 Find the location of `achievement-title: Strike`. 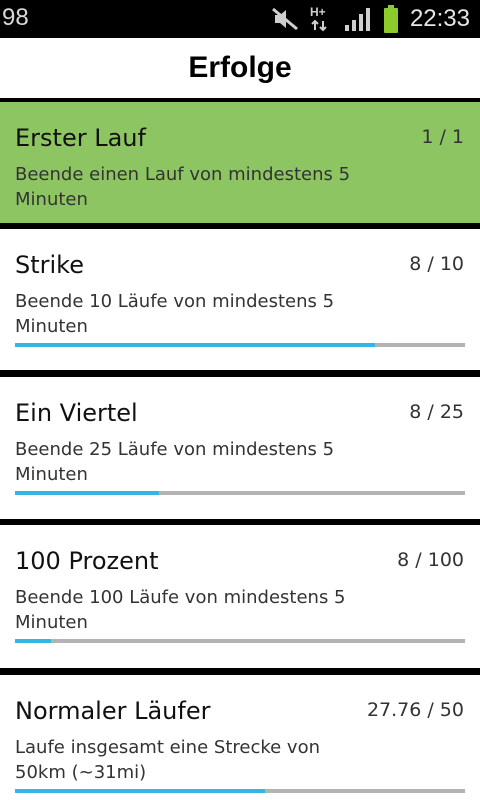

achievement-title: Strike is located at coordinates (49, 265).